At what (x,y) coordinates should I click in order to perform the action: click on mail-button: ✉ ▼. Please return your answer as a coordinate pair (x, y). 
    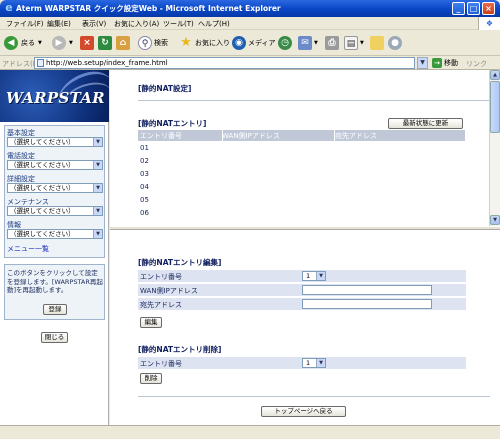
    Looking at the image, I should click on (308, 43).